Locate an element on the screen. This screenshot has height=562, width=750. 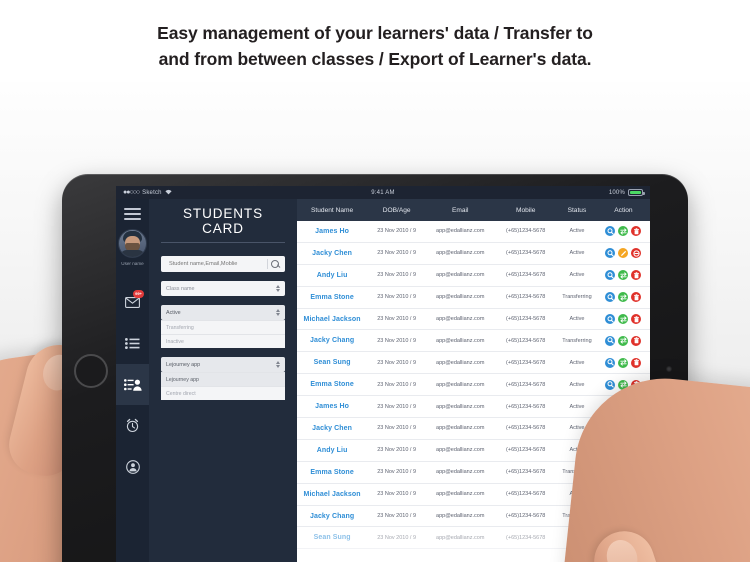
class-name-select: Class name is located at coordinates (223, 288).